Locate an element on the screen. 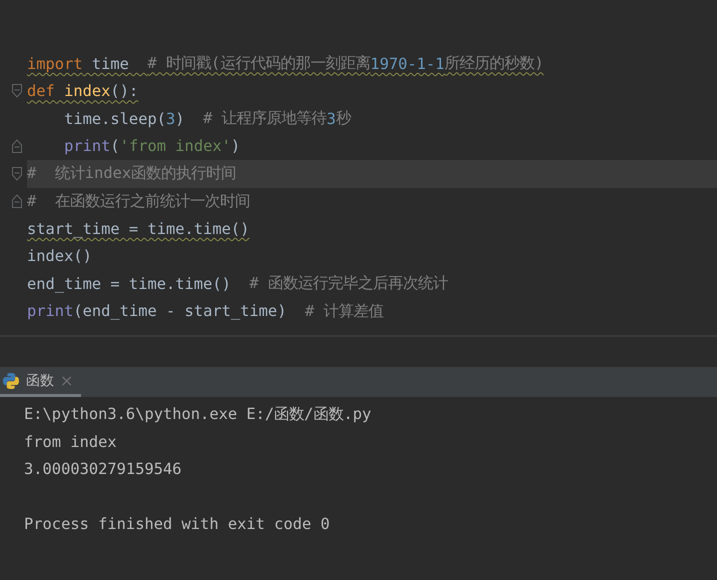 The image size is (717, 580). console-line: Process finished with exit code 0 is located at coordinates (177, 524).